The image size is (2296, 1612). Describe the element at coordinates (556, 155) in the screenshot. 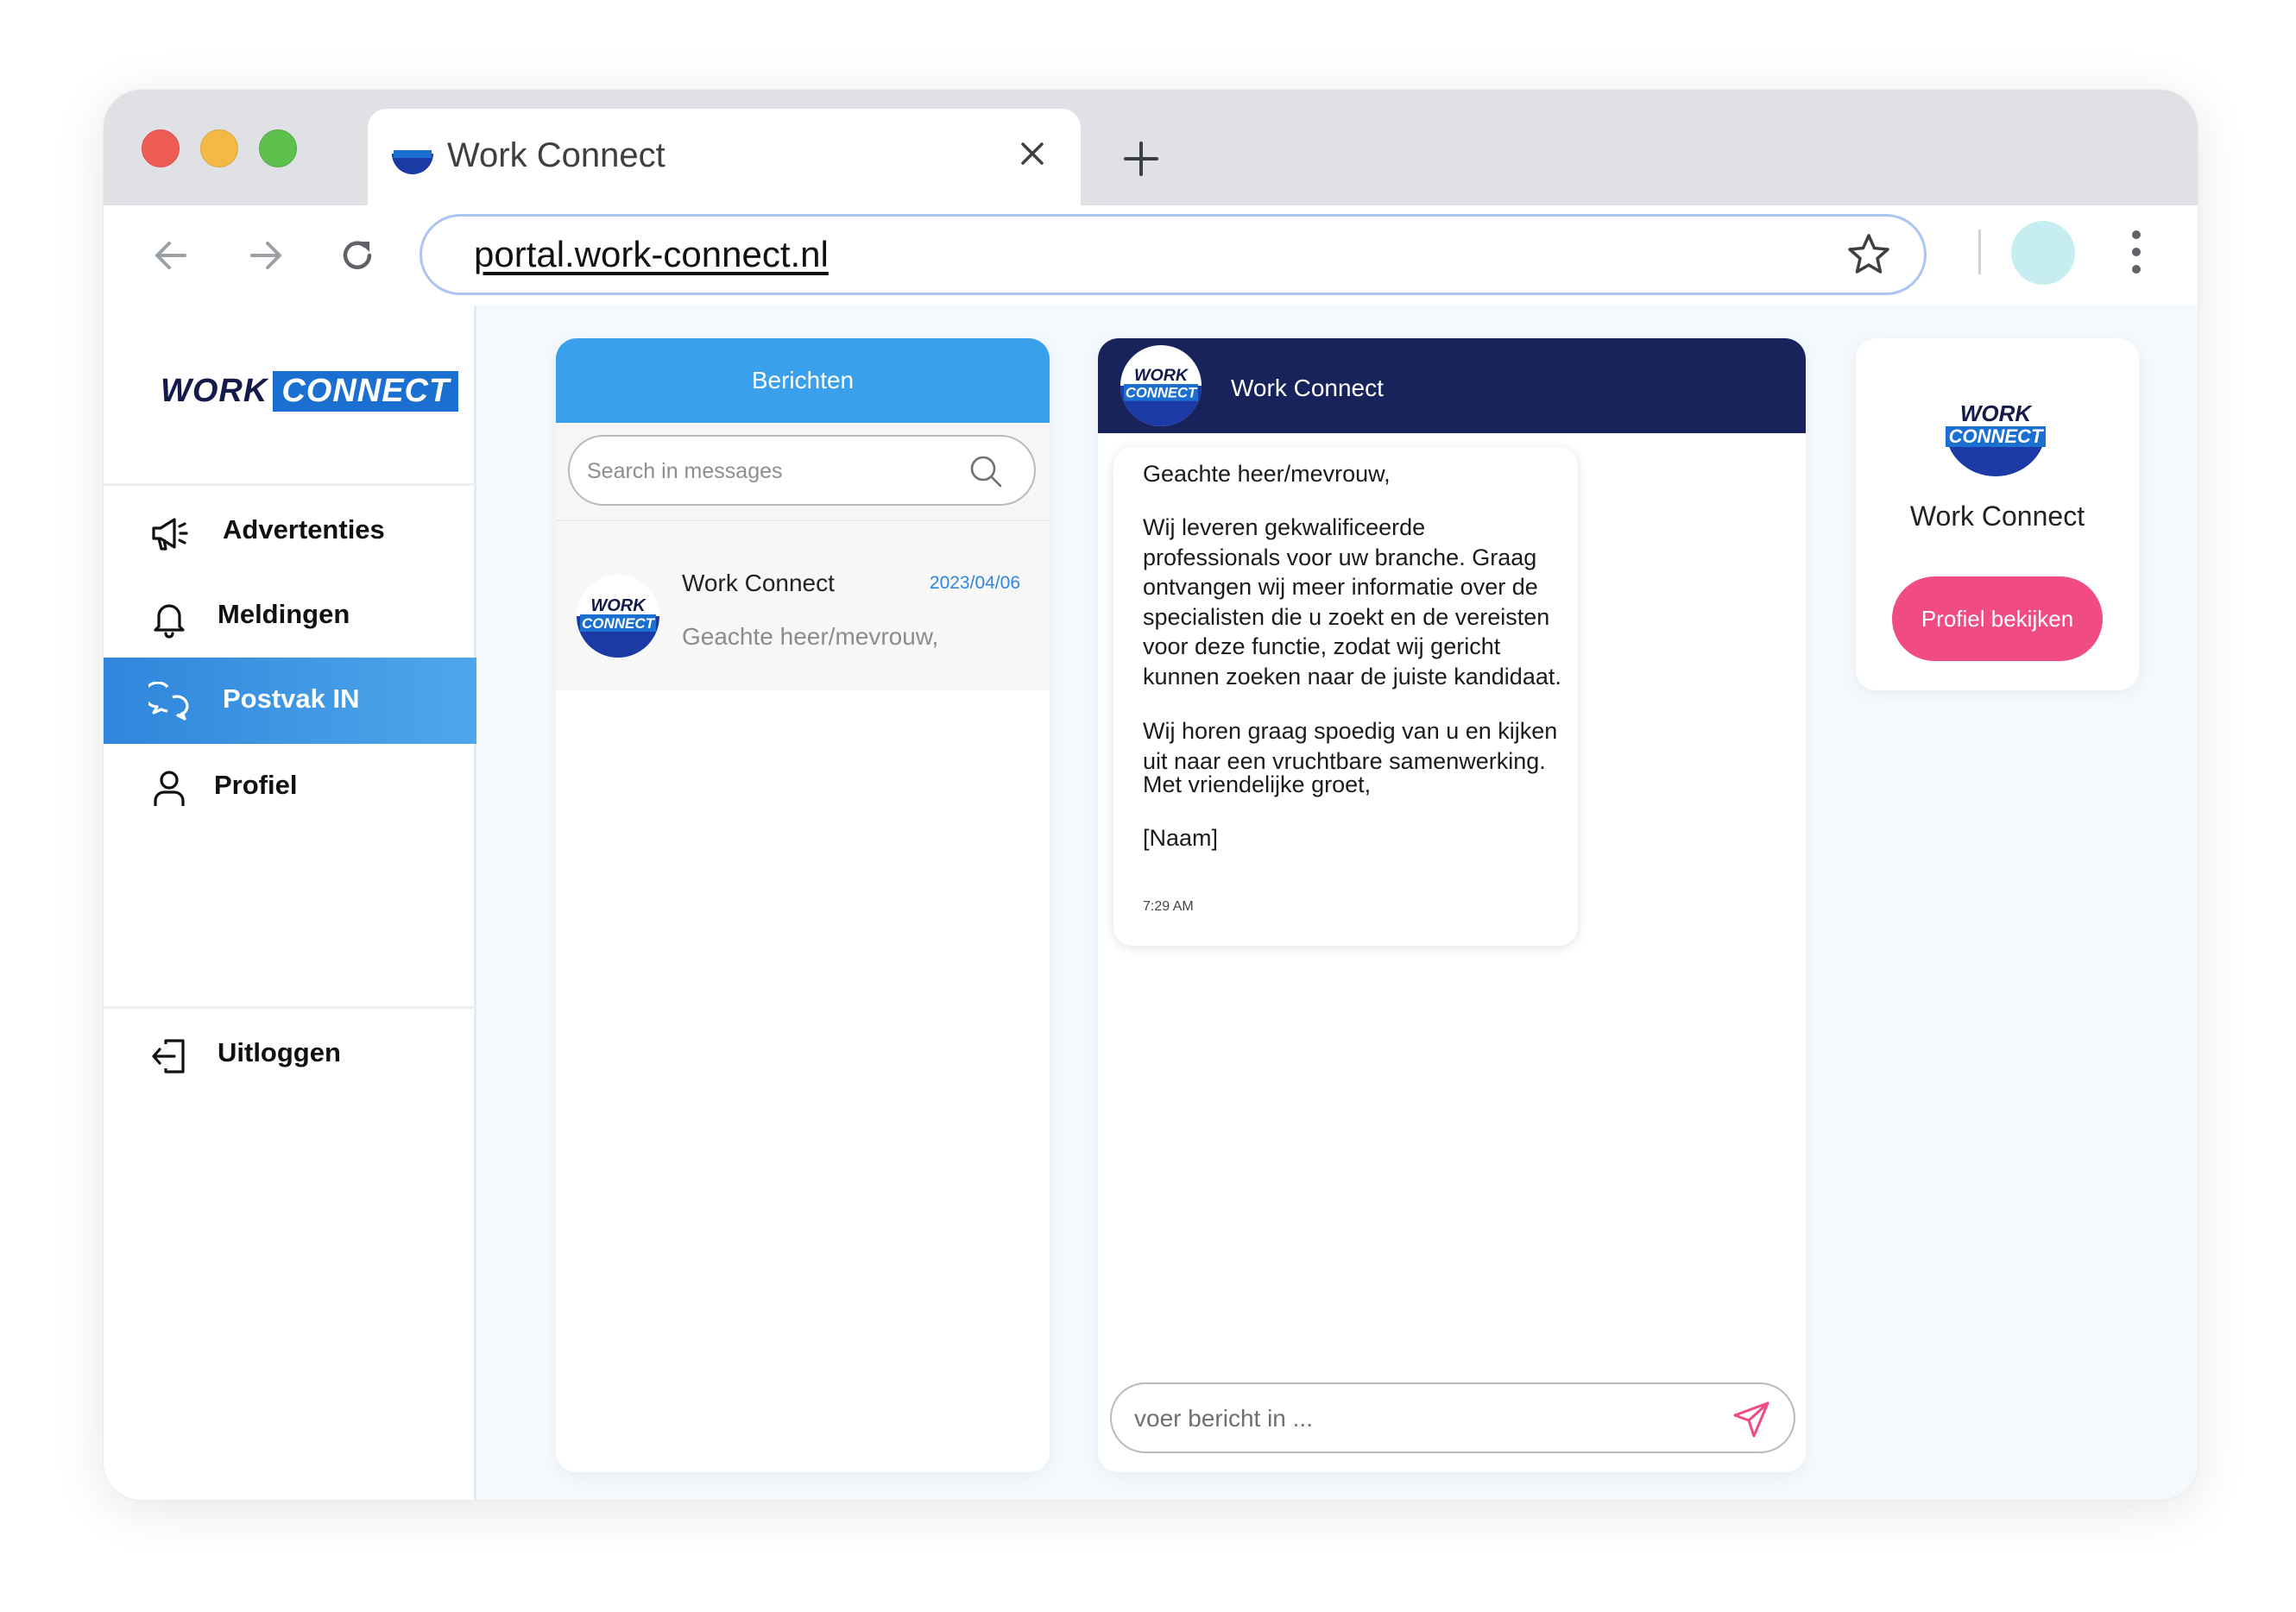

I see `tab-title: Work Connect` at that location.